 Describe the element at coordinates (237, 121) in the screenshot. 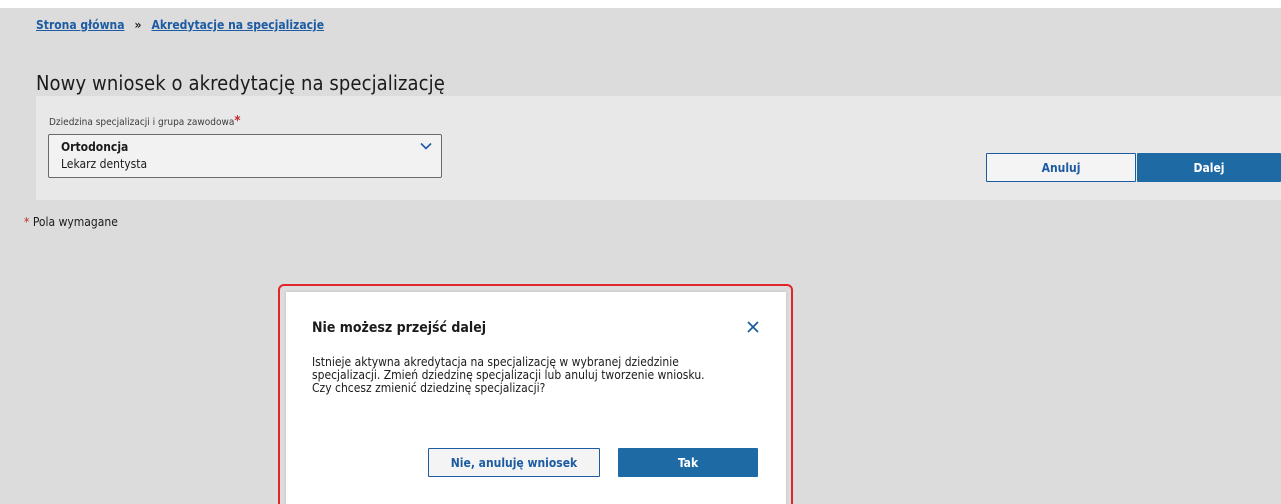

I see `required-star: *` at that location.